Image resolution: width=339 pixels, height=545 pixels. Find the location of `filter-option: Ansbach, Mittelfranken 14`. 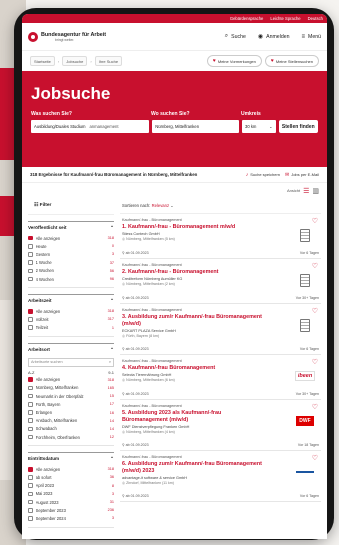

filter-option: Ansbach, Mittelfranken 14 is located at coordinates (71, 421).